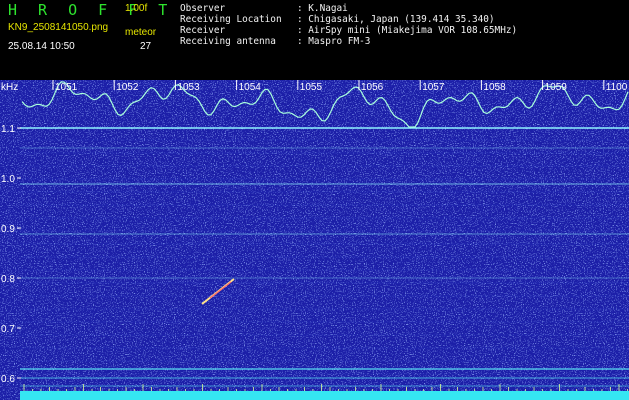  What do you see at coordinates (334, 41) in the screenshot?
I see `info-value: : Maspro FM-3` at bounding box center [334, 41].